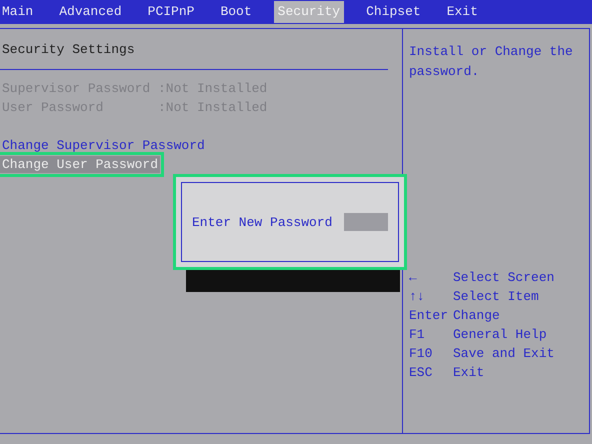 The height and width of the screenshot is (444, 592). I want to click on help-text: Install or Change the password., so click(491, 62).